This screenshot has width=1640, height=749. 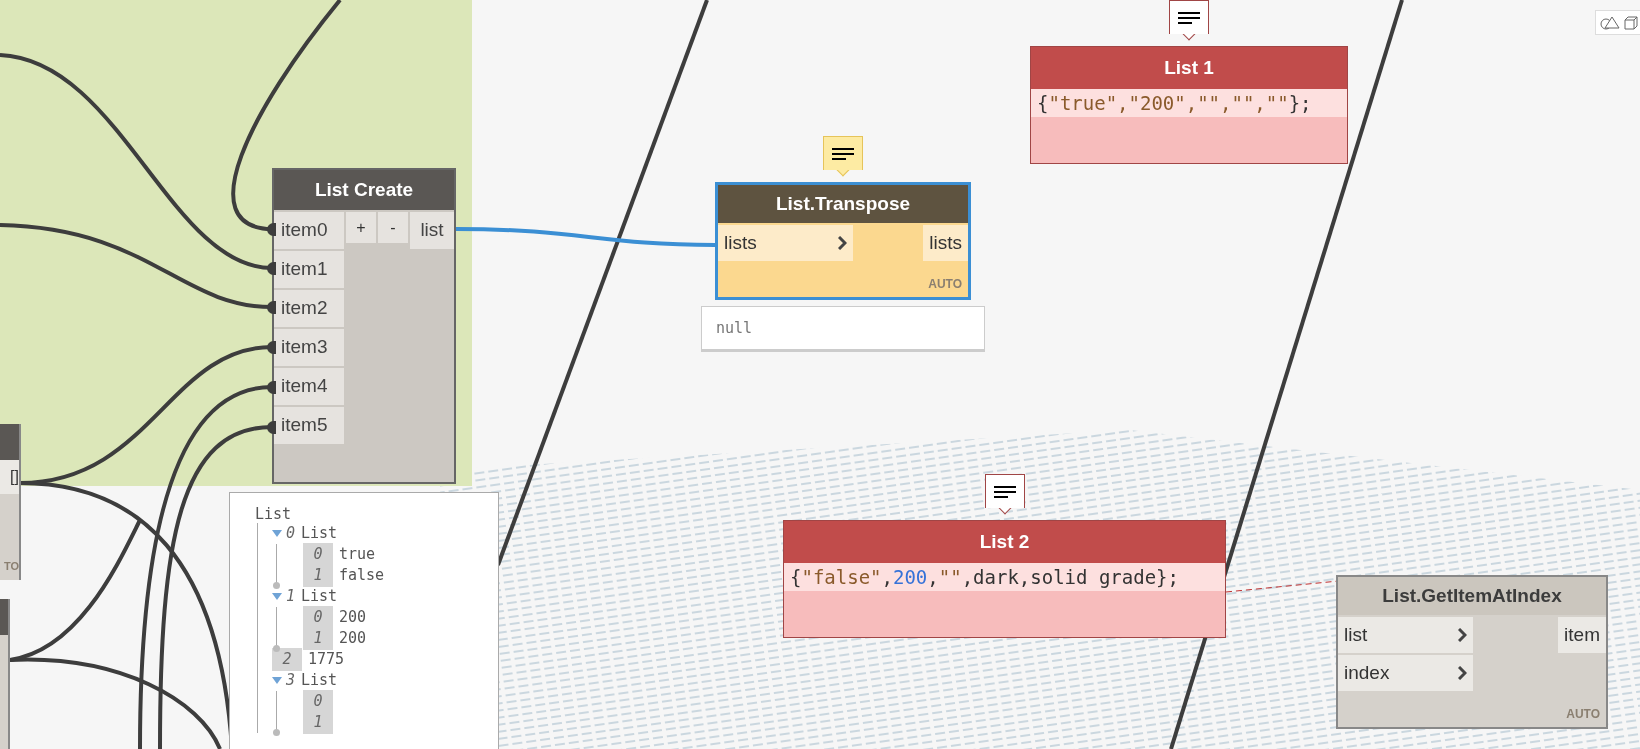 What do you see at coordinates (785, 243) in the screenshot?
I see `input-port: lists` at bounding box center [785, 243].